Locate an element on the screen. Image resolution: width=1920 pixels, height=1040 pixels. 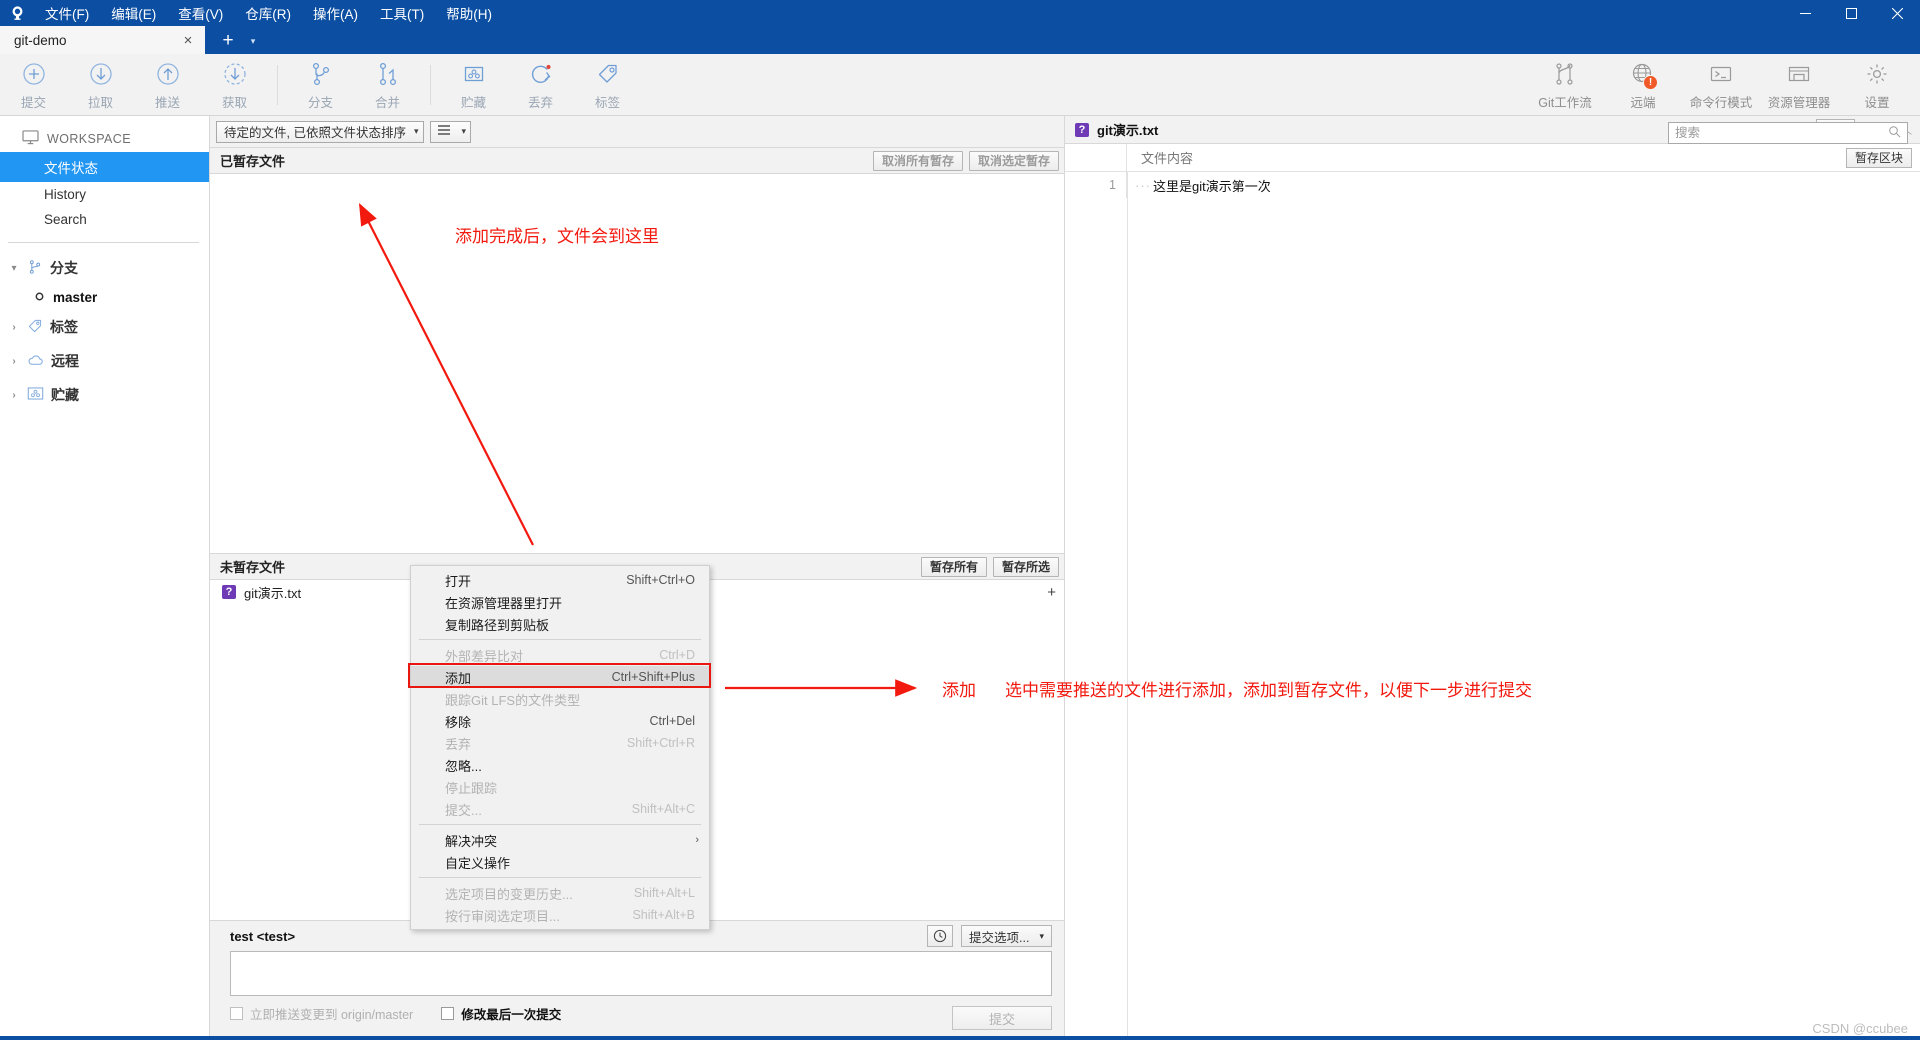
ctx-discard-label: 丢弃 is located at coordinates (458, 744).